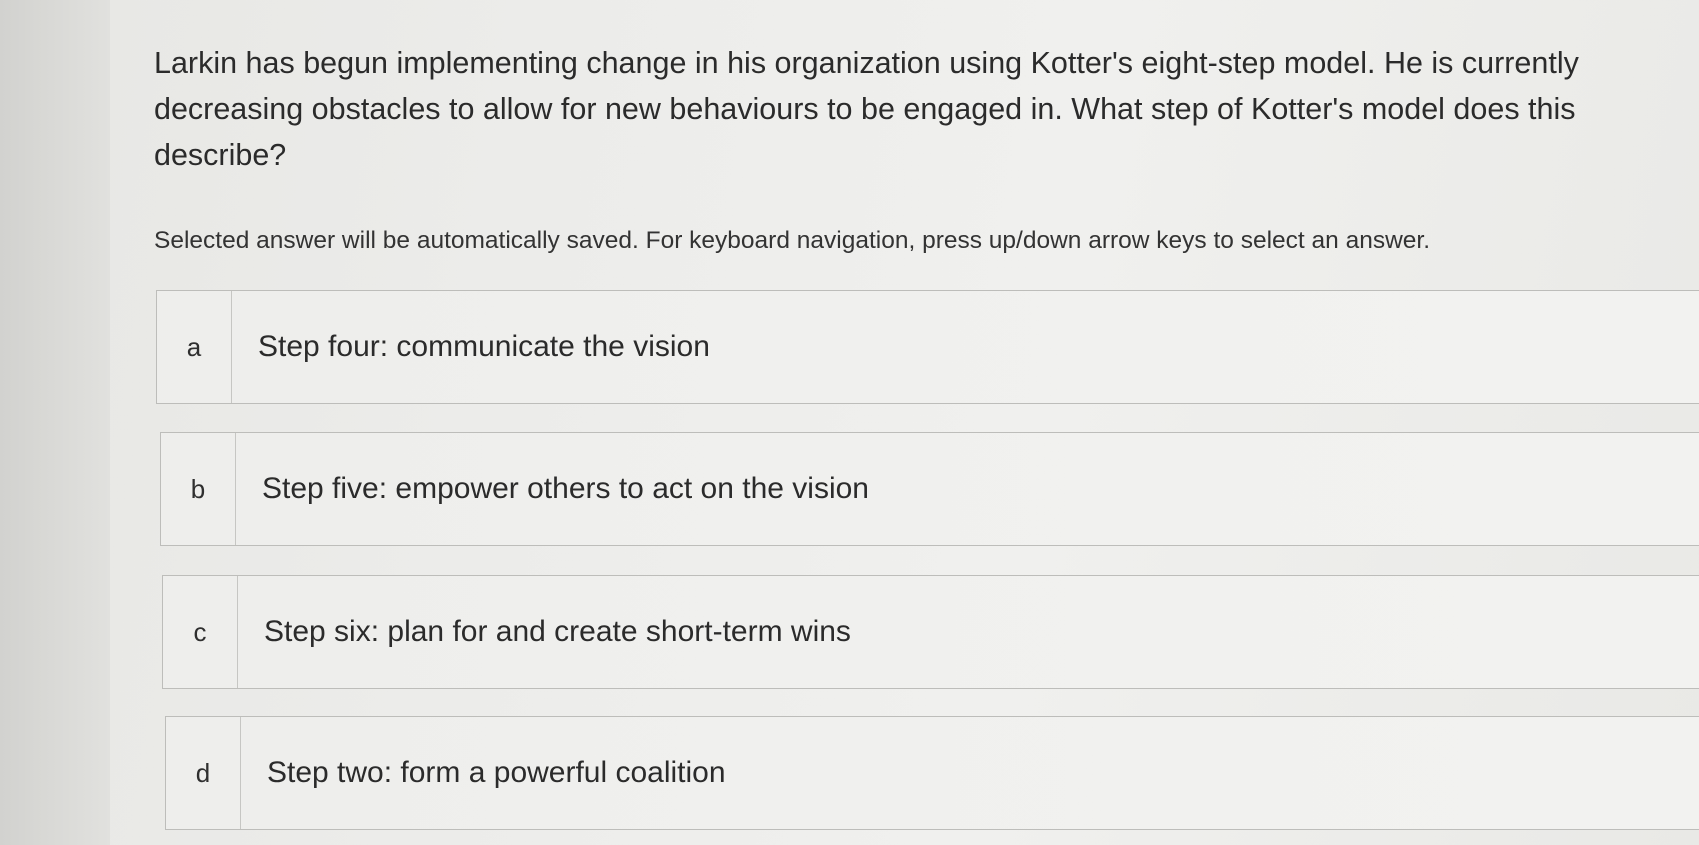 The image size is (1699, 845). Describe the element at coordinates (932, 773) in the screenshot. I see `answer-option-d: d Step two: form a powerful coalition` at that location.